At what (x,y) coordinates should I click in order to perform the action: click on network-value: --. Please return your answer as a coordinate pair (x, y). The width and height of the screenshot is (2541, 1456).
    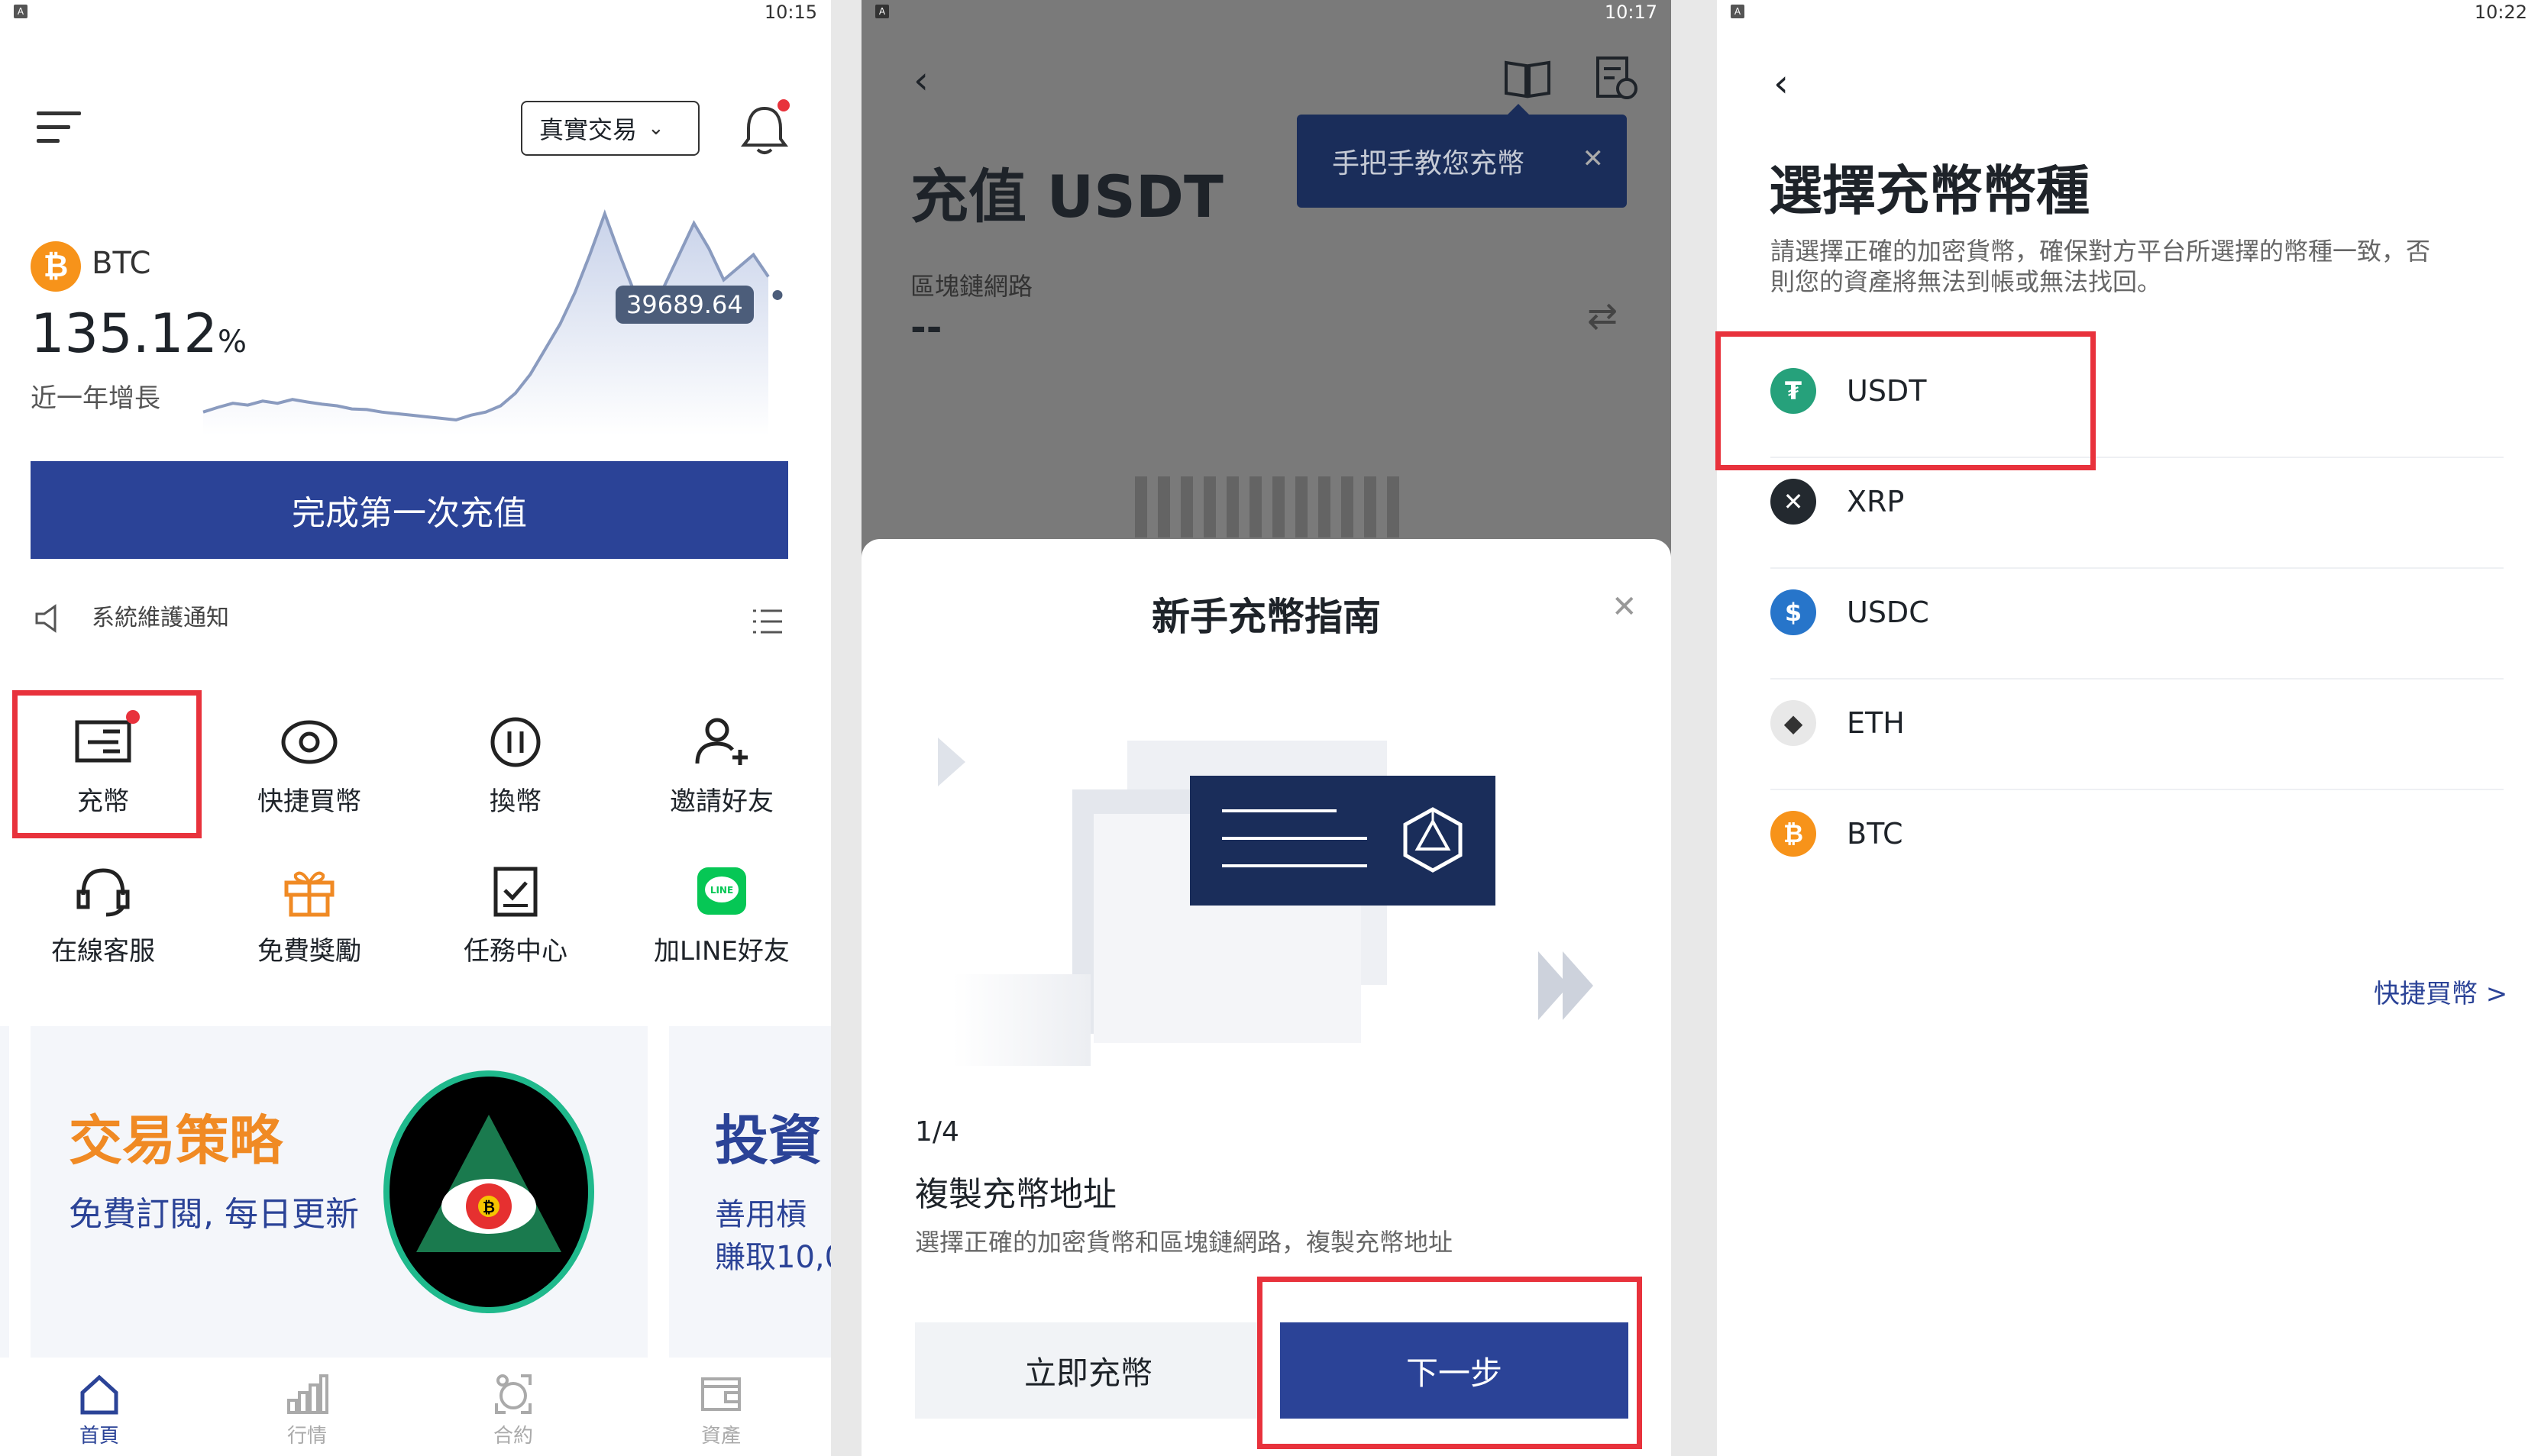
    Looking at the image, I should click on (926, 327).